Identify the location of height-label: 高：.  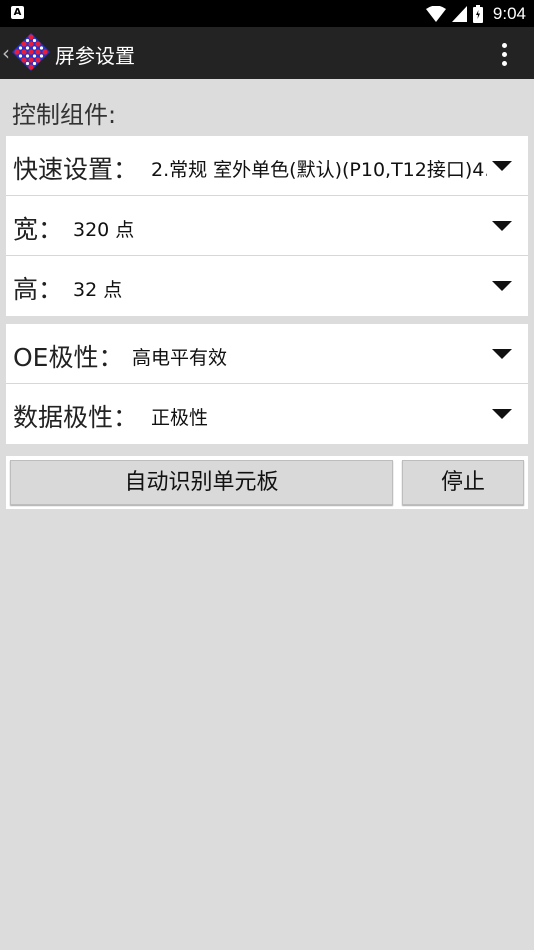
(38, 289).